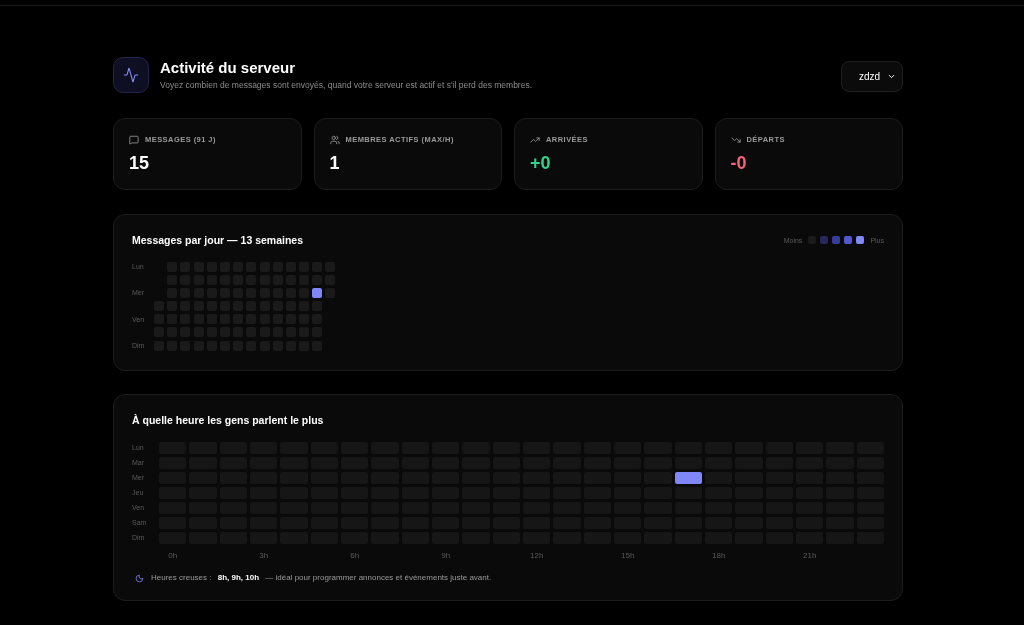 This screenshot has width=1024, height=625. Describe the element at coordinates (217, 240) in the screenshot. I see `card-title: Messages par jour — 13 semaines` at that location.